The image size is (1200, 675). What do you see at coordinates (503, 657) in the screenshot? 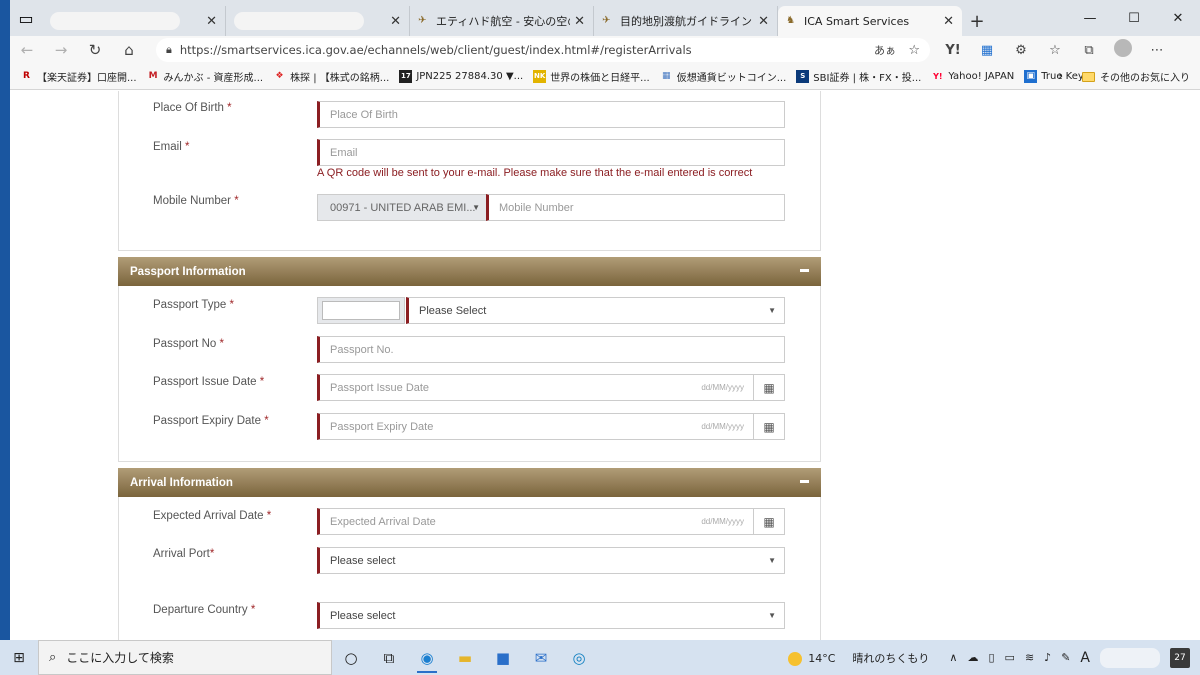
I see `store-icon: ■` at bounding box center [503, 657].